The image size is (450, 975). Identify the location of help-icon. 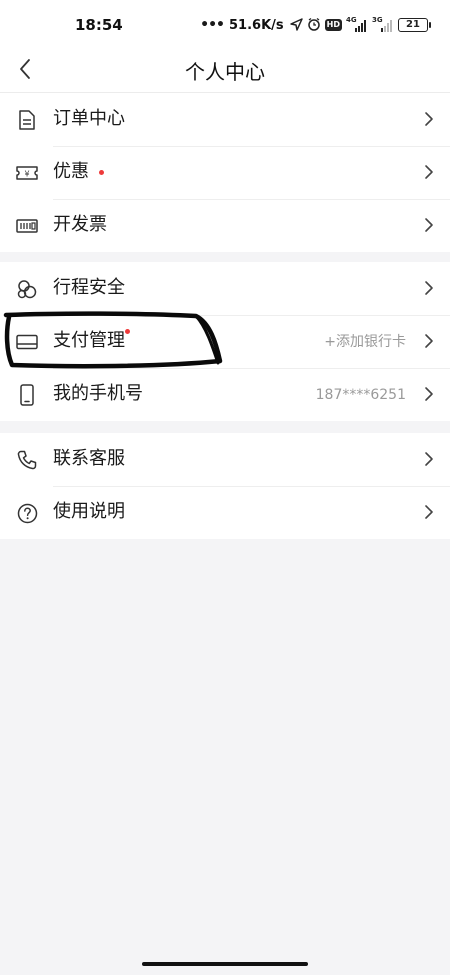
(27, 513).